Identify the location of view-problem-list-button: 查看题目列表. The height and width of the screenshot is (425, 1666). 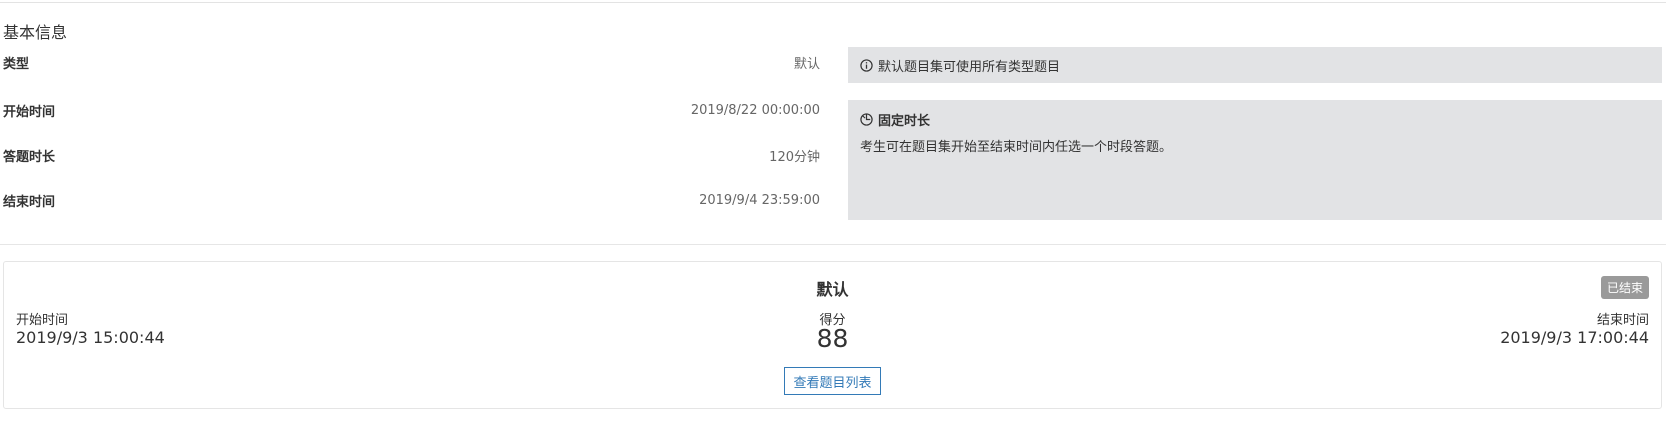
(832, 381).